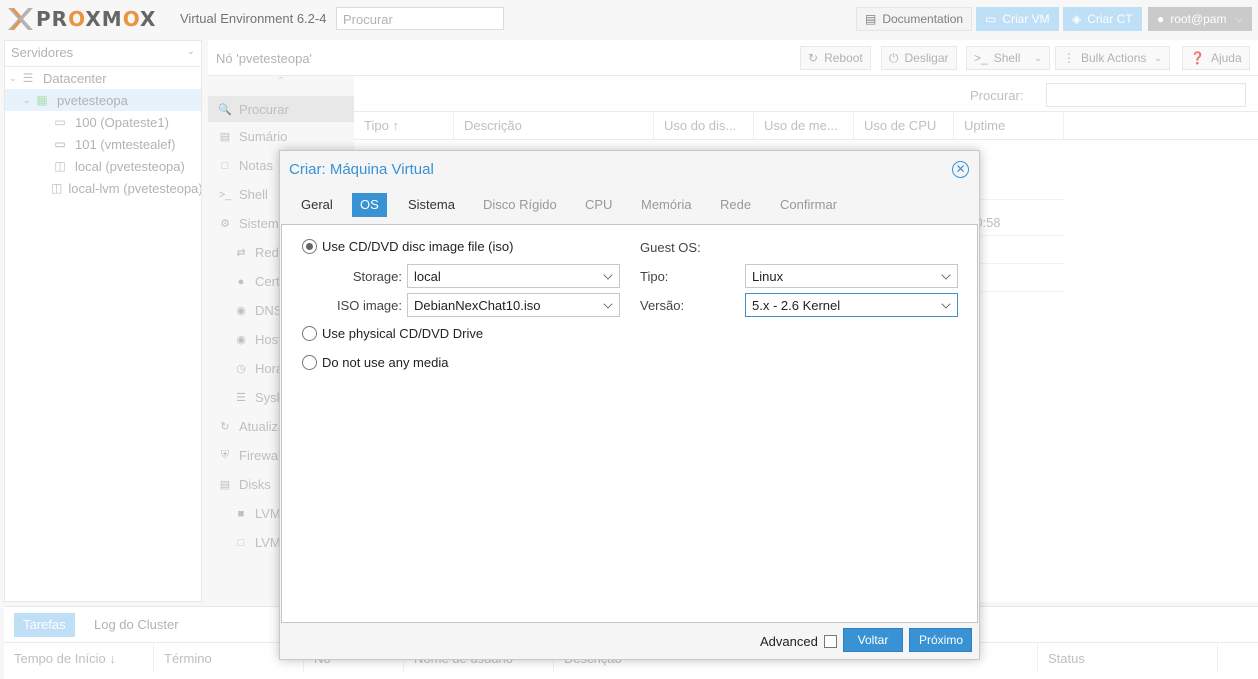 Image resolution: width=1258 pixels, height=679 pixels. I want to click on tab-general: Geral, so click(317, 205).